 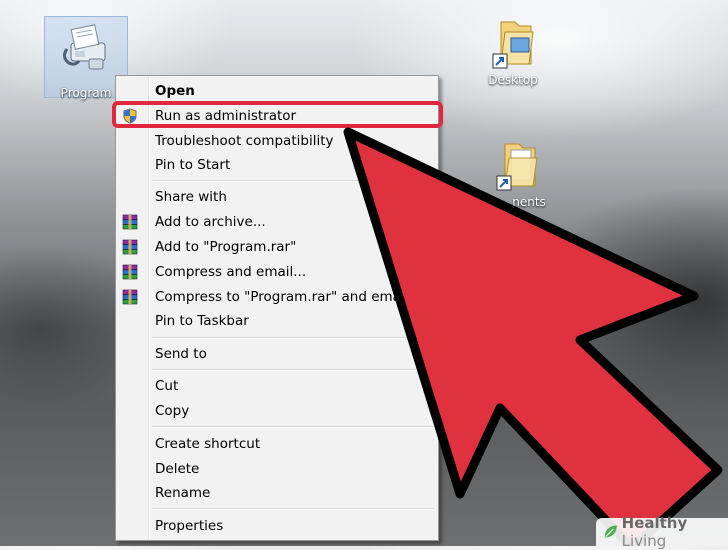 What do you see at coordinates (175, 91) in the screenshot?
I see `menu-item-label: Open` at bounding box center [175, 91].